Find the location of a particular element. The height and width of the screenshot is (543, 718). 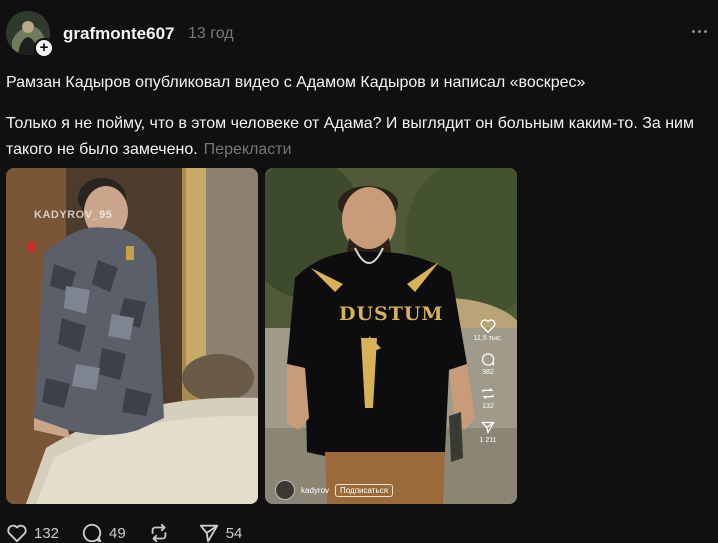

comment-button: 49 is located at coordinates (103, 532).